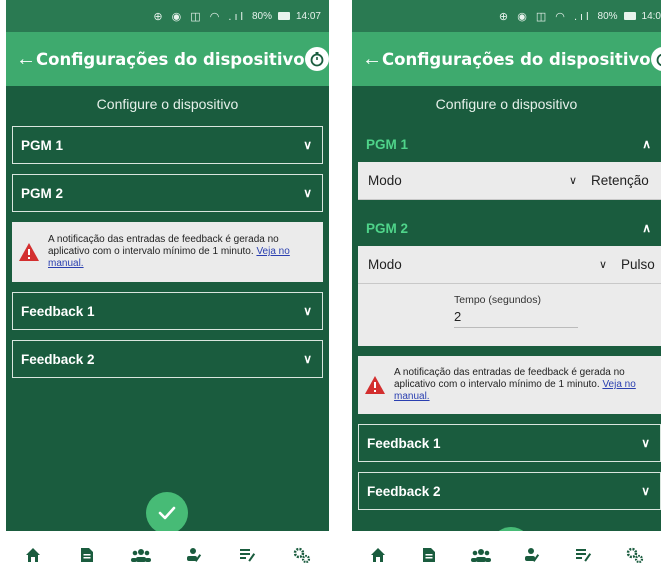 This screenshot has width=661, height=579. I want to click on mode-value: Pulso, so click(638, 264).